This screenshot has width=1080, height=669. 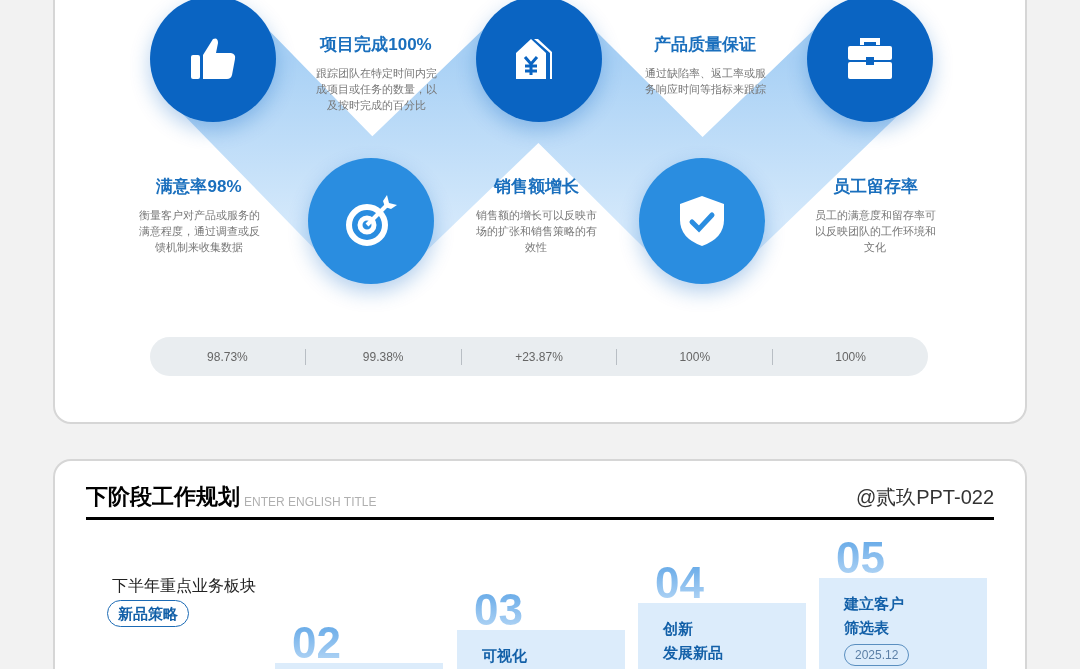 What do you see at coordinates (693, 653) in the screenshot?
I see `step-text: 发展新品` at bounding box center [693, 653].